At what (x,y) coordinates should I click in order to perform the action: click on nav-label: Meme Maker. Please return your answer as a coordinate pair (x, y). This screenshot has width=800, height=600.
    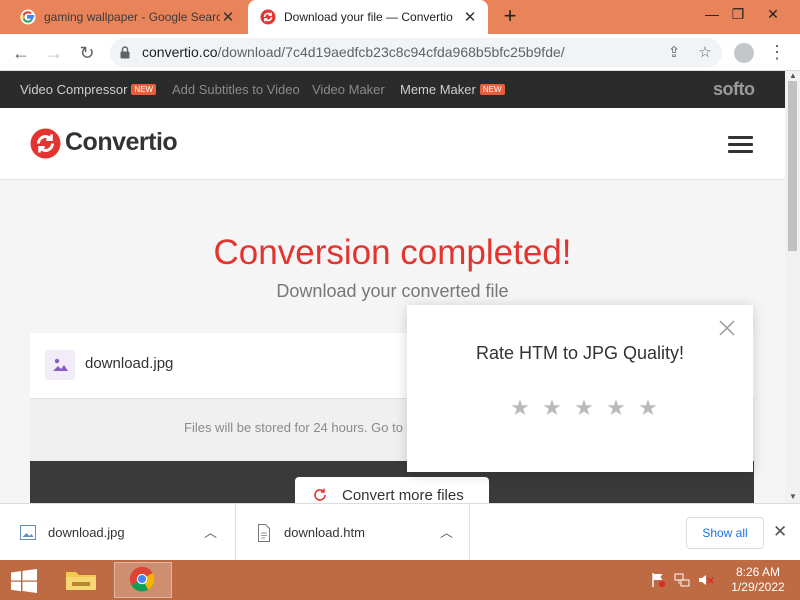
    Looking at the image, I should click on (438, 89).